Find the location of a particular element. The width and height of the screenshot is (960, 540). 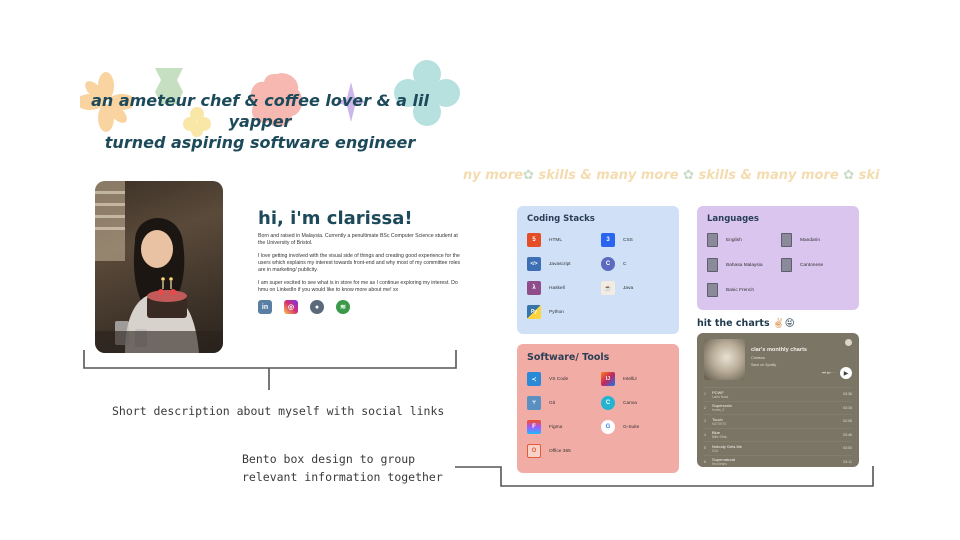

c-language-icon: C is located at coordinates (608, 264).